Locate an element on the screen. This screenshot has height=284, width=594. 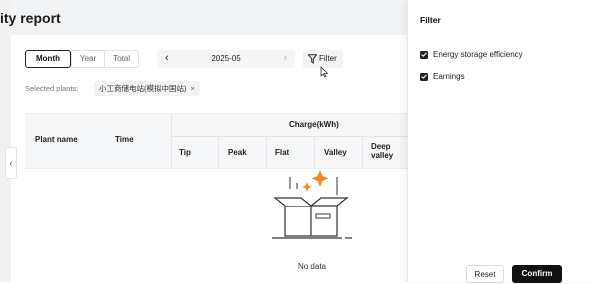
confirm-button: Confirm is located at coordinates (537, 274).